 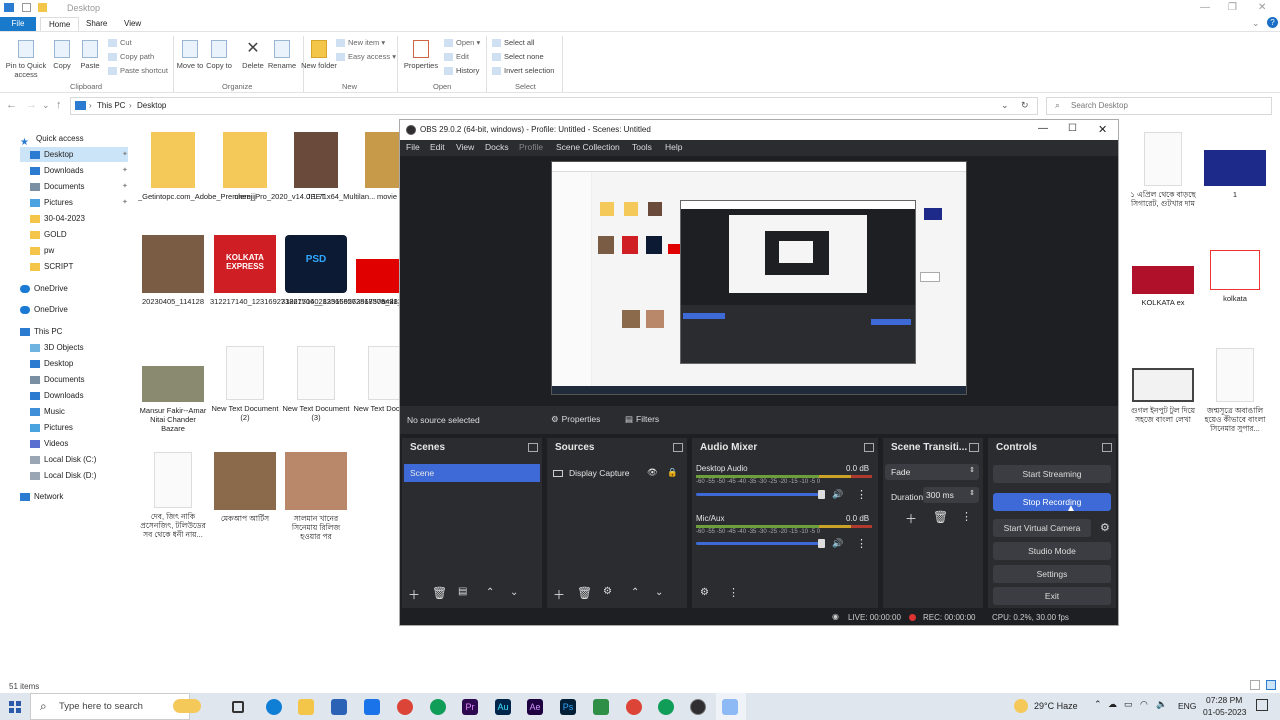 What do you see at coordinates (1144, 704) in the screenshot?
I see `wifi-icon: ◠` at bounding box center [1144, 704].